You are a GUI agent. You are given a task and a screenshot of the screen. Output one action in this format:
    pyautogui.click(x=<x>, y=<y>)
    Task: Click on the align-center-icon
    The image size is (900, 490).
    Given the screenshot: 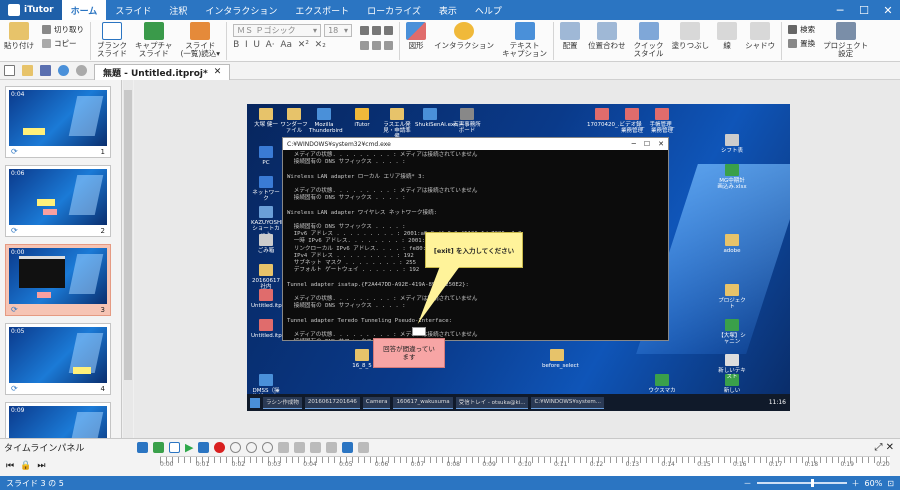 What is the action you would take?
    pyautogui.click(x=377, y=45)
    